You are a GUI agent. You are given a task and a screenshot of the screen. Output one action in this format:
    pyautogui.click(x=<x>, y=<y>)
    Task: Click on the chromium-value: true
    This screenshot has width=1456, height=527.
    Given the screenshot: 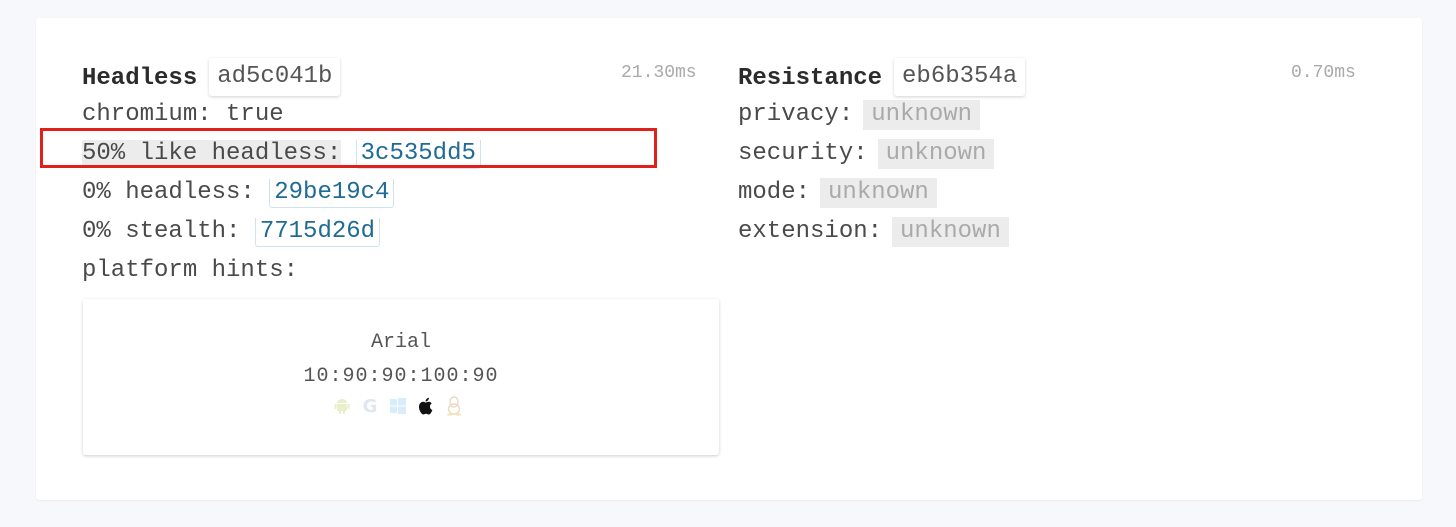 What is the action you would take?
    pyautogui.click(x=255, y=114)
    